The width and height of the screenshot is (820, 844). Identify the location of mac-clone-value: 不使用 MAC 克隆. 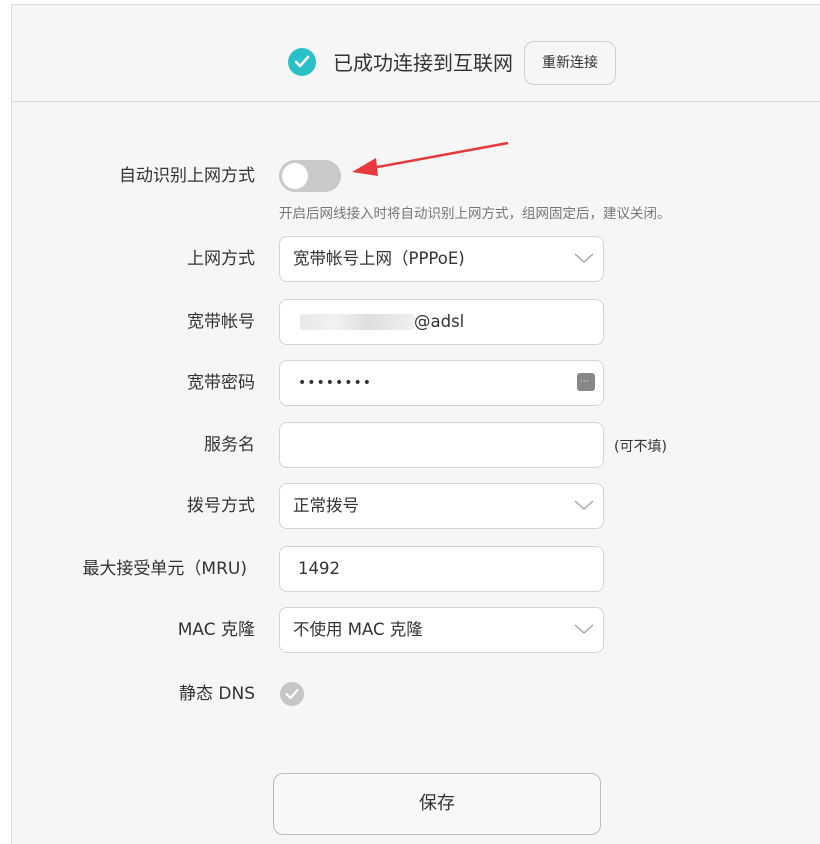
(358, 629).